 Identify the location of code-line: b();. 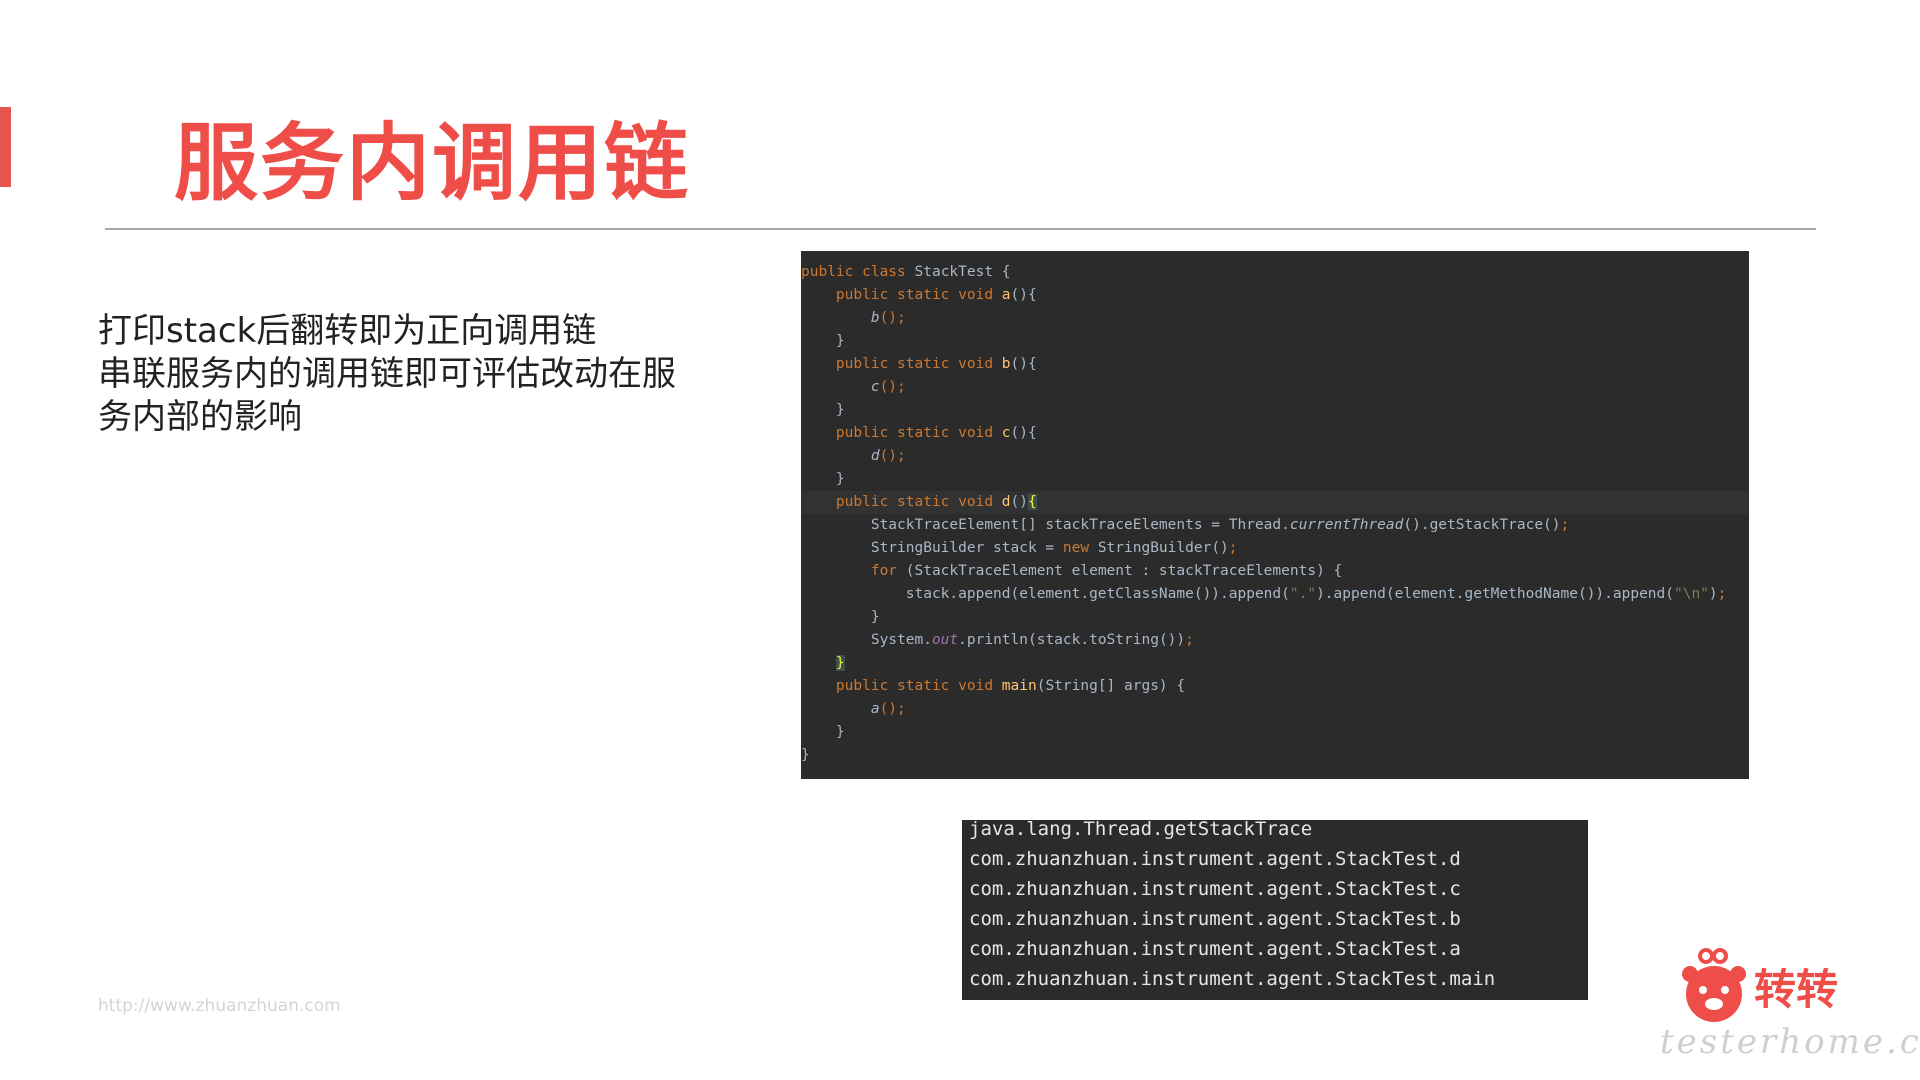
(1275, 318).